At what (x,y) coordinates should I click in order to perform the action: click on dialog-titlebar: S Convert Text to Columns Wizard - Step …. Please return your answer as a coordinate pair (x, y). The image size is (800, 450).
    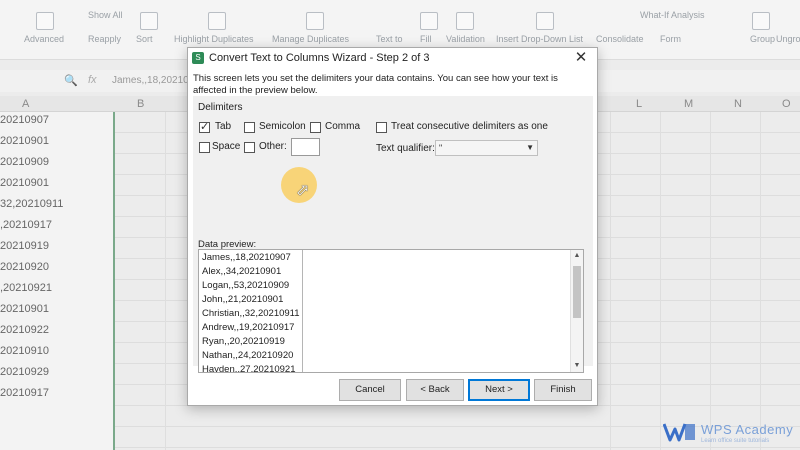
    Looking at the image, I should click on (392, 58).